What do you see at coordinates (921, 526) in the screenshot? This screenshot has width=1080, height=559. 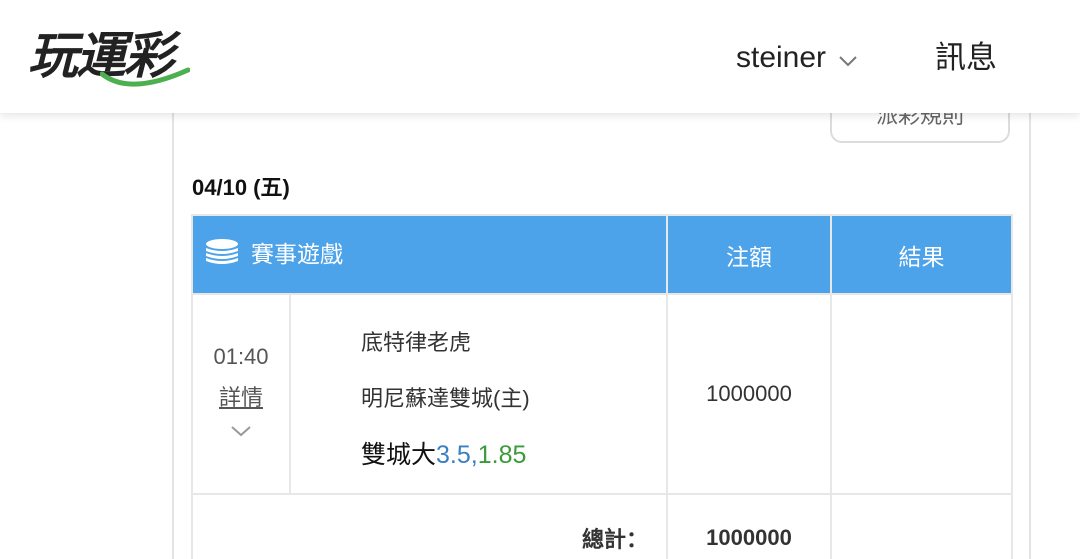 I see `total-empty-cell` at bounding box center [921, 526].